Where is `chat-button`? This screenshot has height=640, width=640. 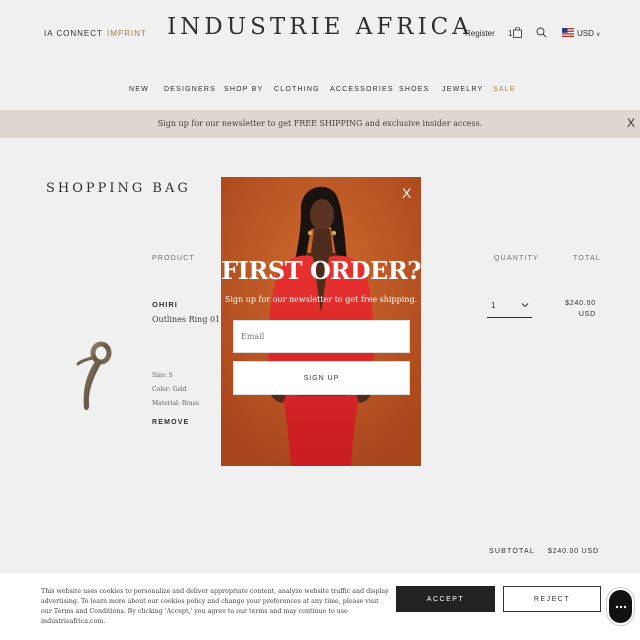 chat-button is located at coordinates (620, 606).